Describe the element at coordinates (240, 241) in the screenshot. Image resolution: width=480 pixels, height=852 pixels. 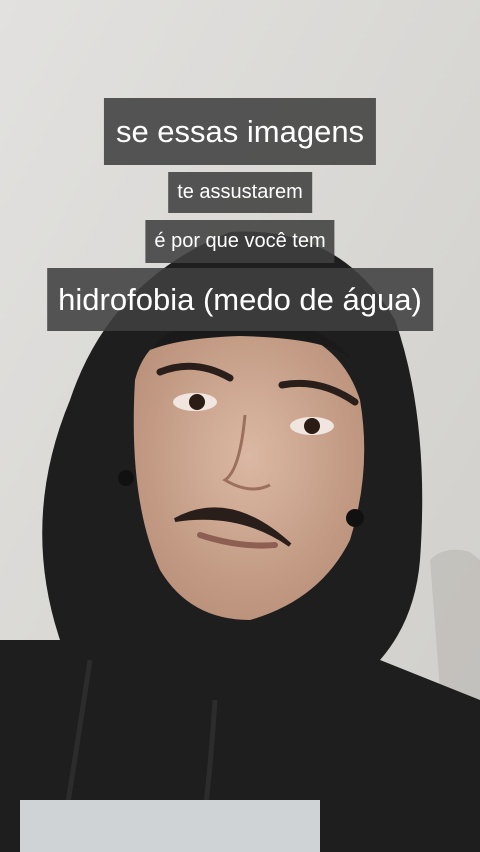
I see `caption-line-3: é por que você tem` at that location.